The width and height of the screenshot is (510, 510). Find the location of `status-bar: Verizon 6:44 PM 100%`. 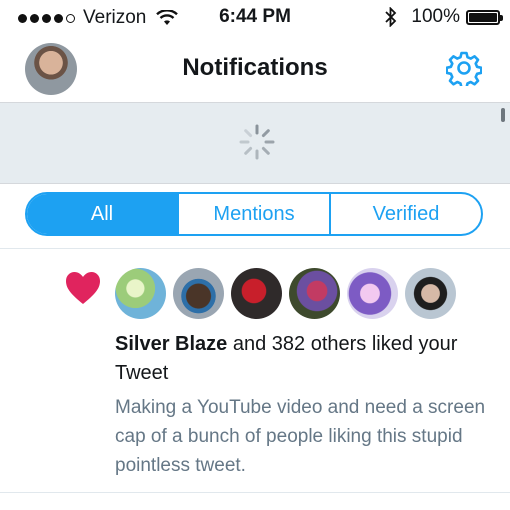

status-bar: Verizon 6:44 PM 100% is located at coordinates (255, 18).